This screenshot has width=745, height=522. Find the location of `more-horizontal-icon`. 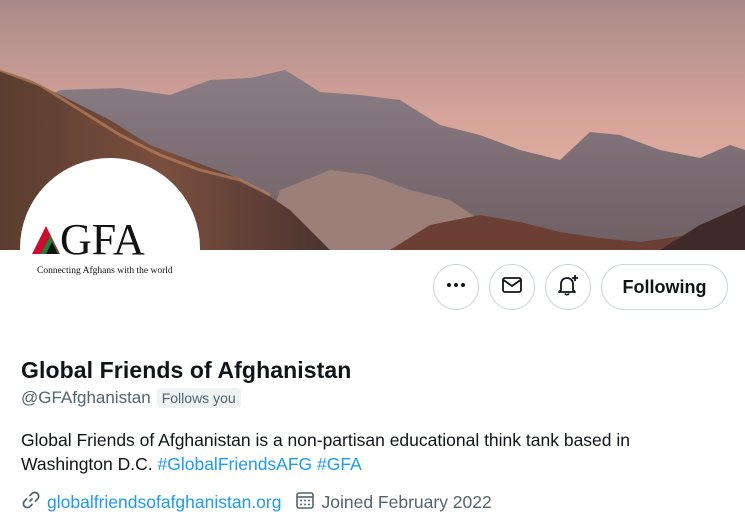

more-horizontal-icon is located at coordinates (456, 287).